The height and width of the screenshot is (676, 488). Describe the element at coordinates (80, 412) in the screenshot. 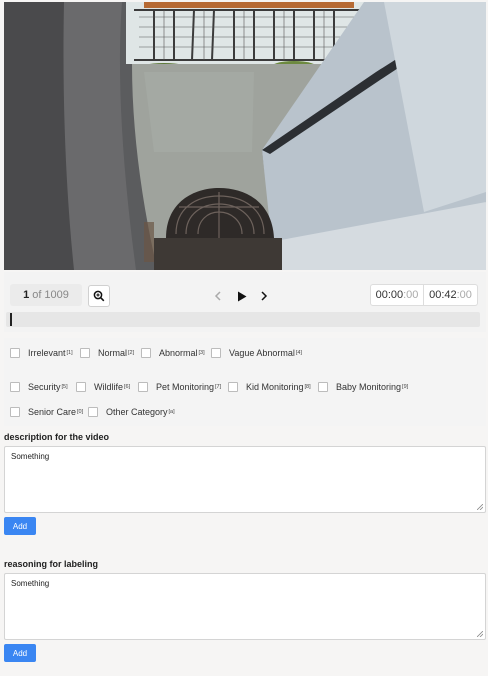

I see `shortcut-key: [0]` at that location.